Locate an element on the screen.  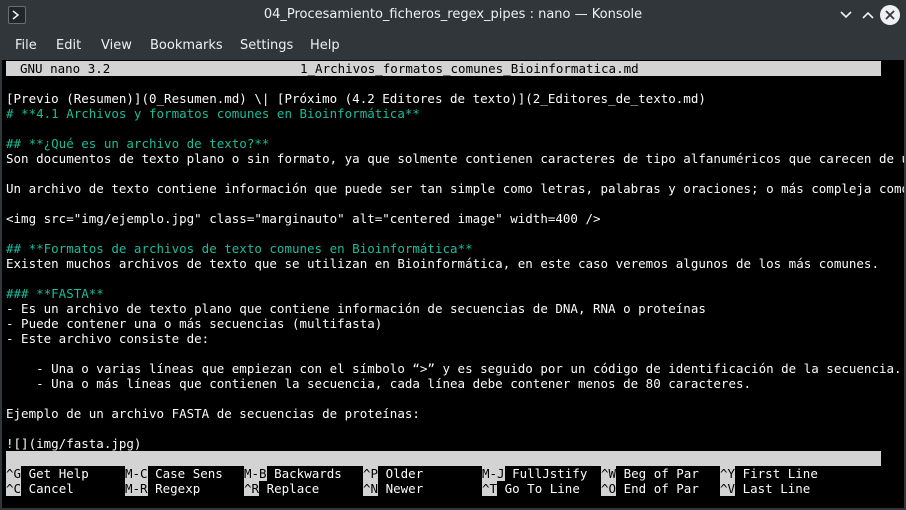
shortcut-key: ^P is located at coordinates (371, 473).